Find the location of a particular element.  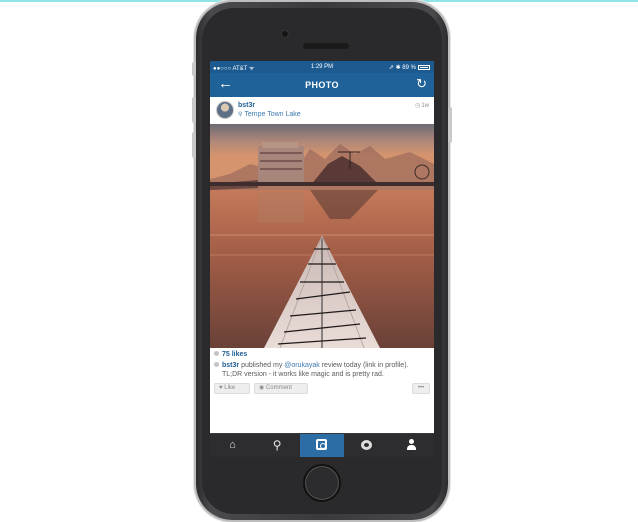

like-label: Like is located at coordinates (230, 388).